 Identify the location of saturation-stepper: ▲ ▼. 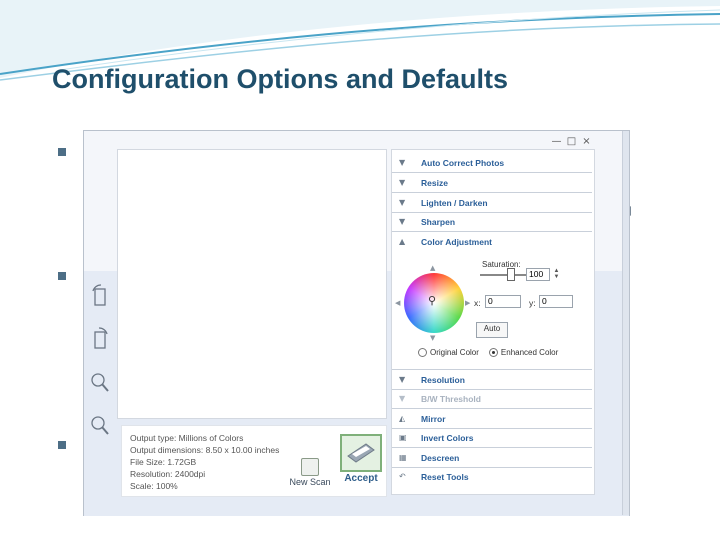
(556, 274).